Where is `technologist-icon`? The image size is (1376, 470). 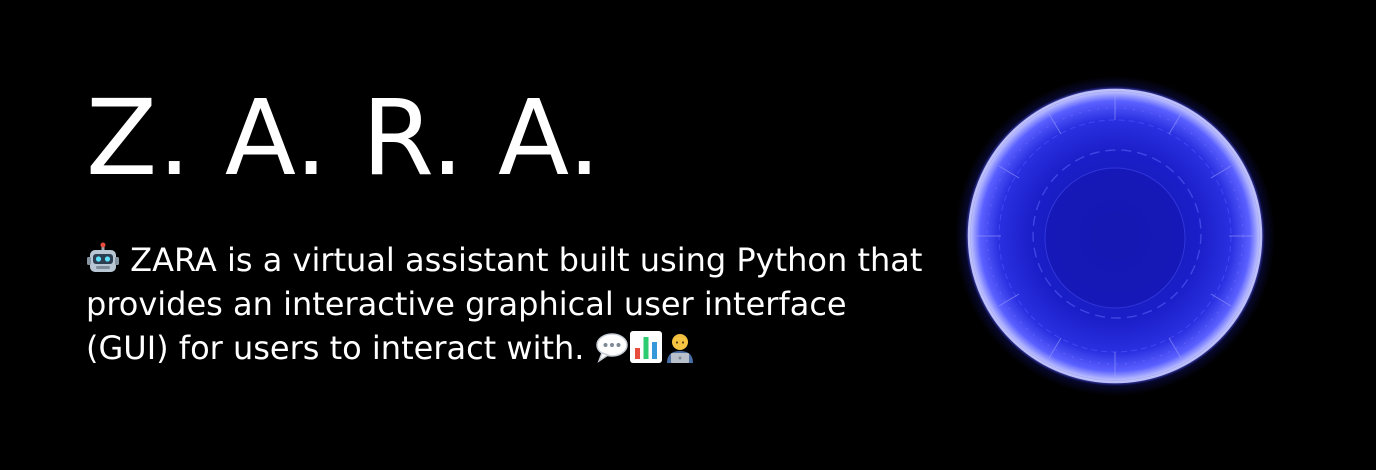 technologist-icon is located at coordinates (680, 347).